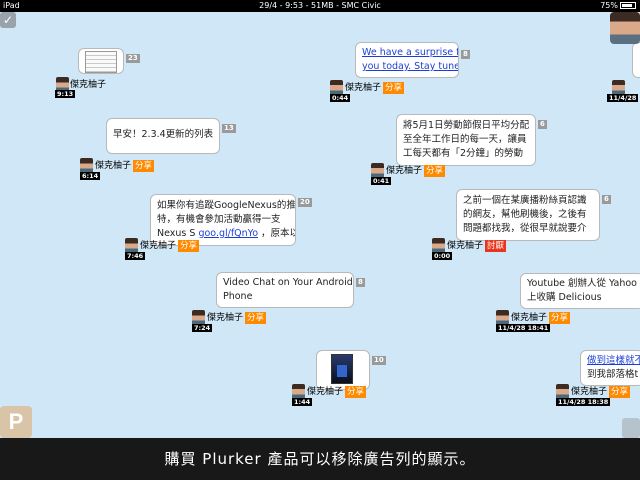  Describe the element at coordinates (288, 282) in the screenshot. I see `plurk-text-line: Video Chat on Your Android` at that location.